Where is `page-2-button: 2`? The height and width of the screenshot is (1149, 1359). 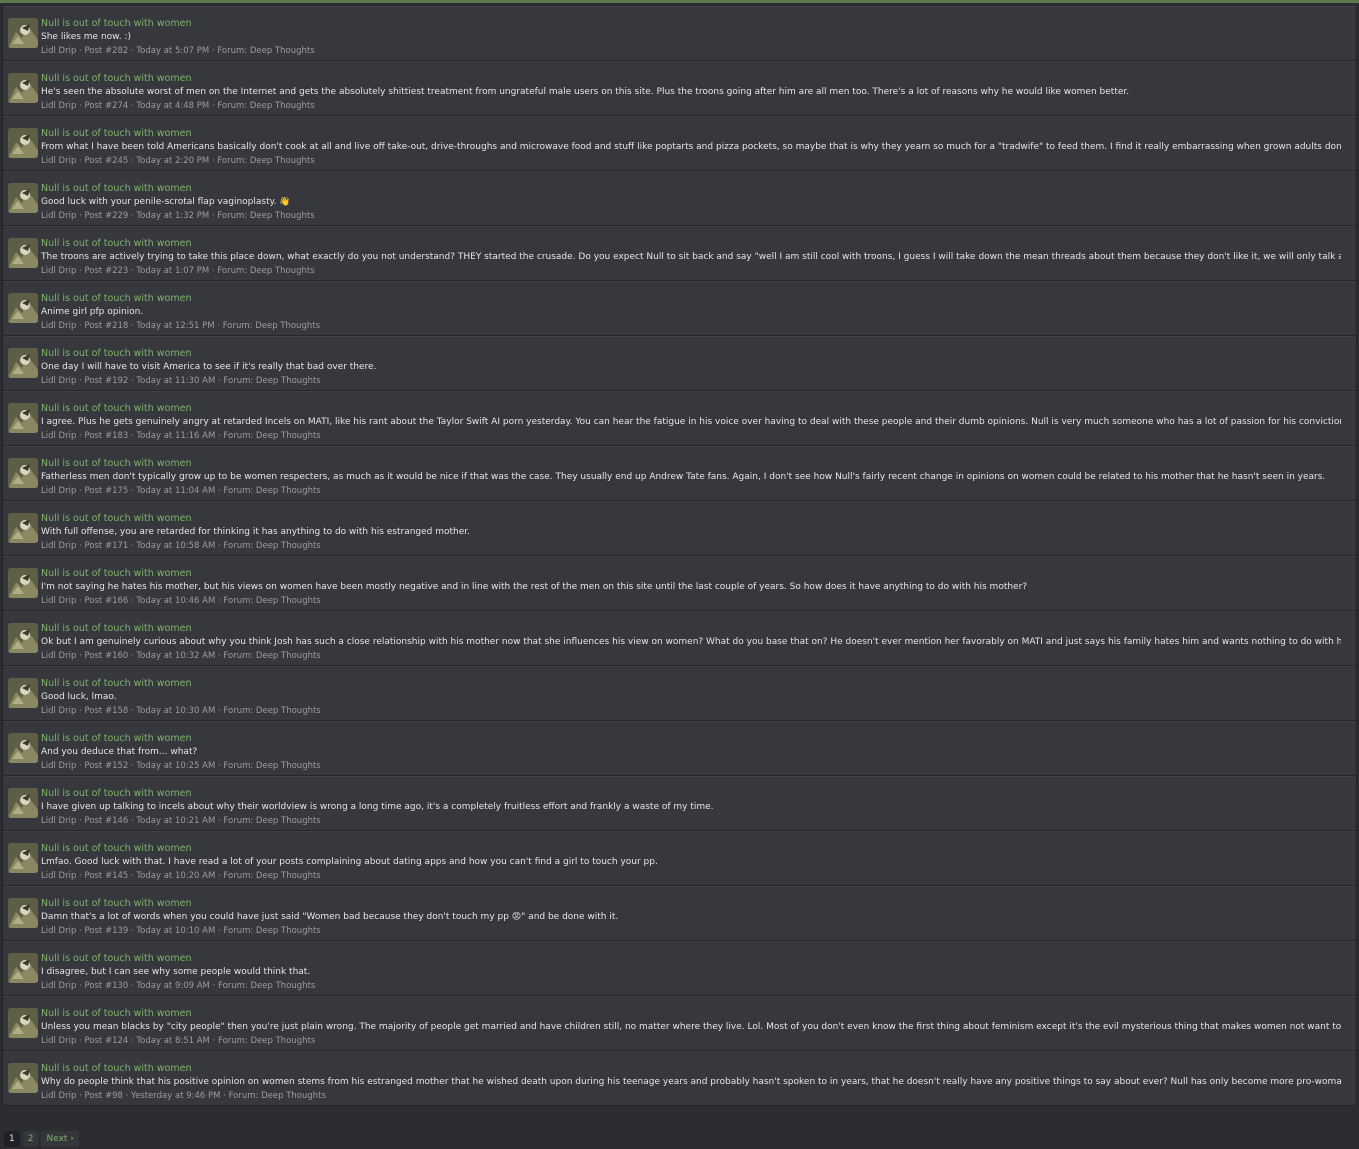 page-2-button: 2 is located at coordinates (30, 1139).